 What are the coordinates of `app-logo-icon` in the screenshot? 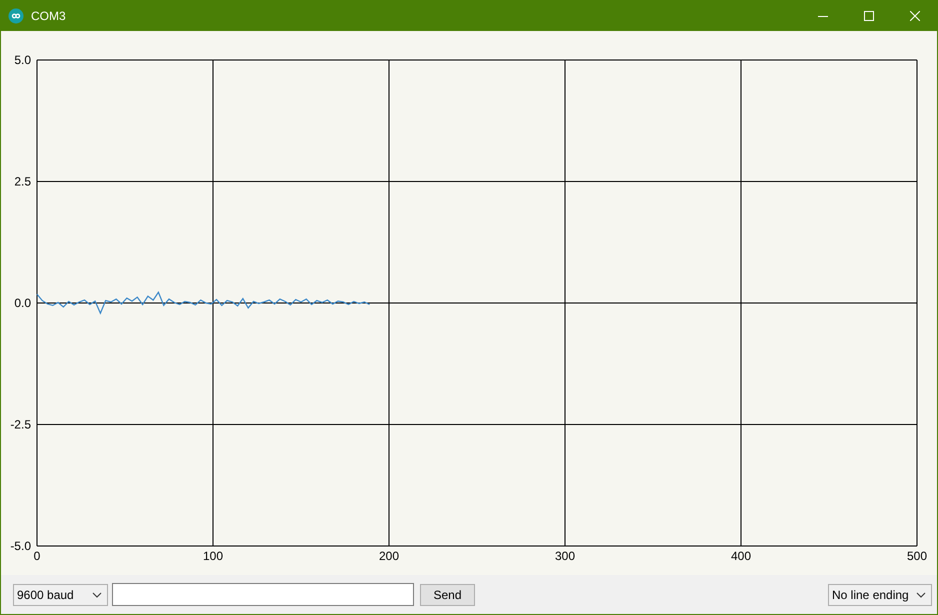 It's located at (16, 16).